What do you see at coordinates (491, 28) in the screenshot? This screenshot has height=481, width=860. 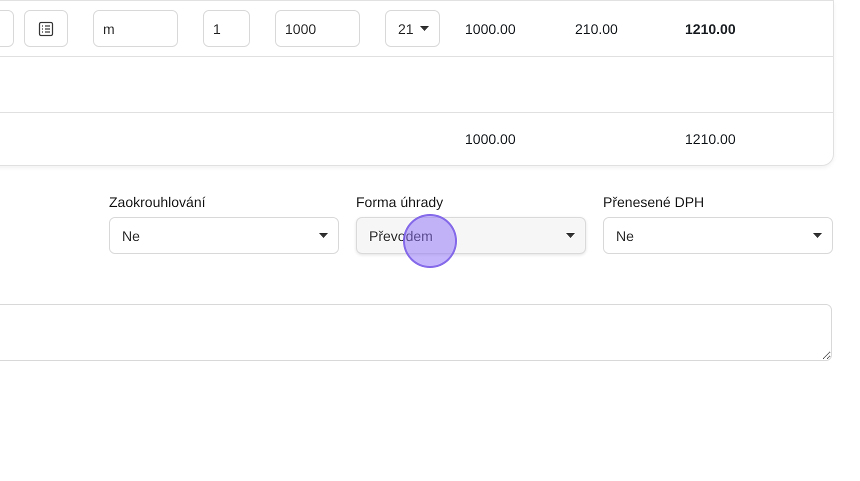 I see `subtotal-cell-text: 1000.00` at bounding box center [491, 28].